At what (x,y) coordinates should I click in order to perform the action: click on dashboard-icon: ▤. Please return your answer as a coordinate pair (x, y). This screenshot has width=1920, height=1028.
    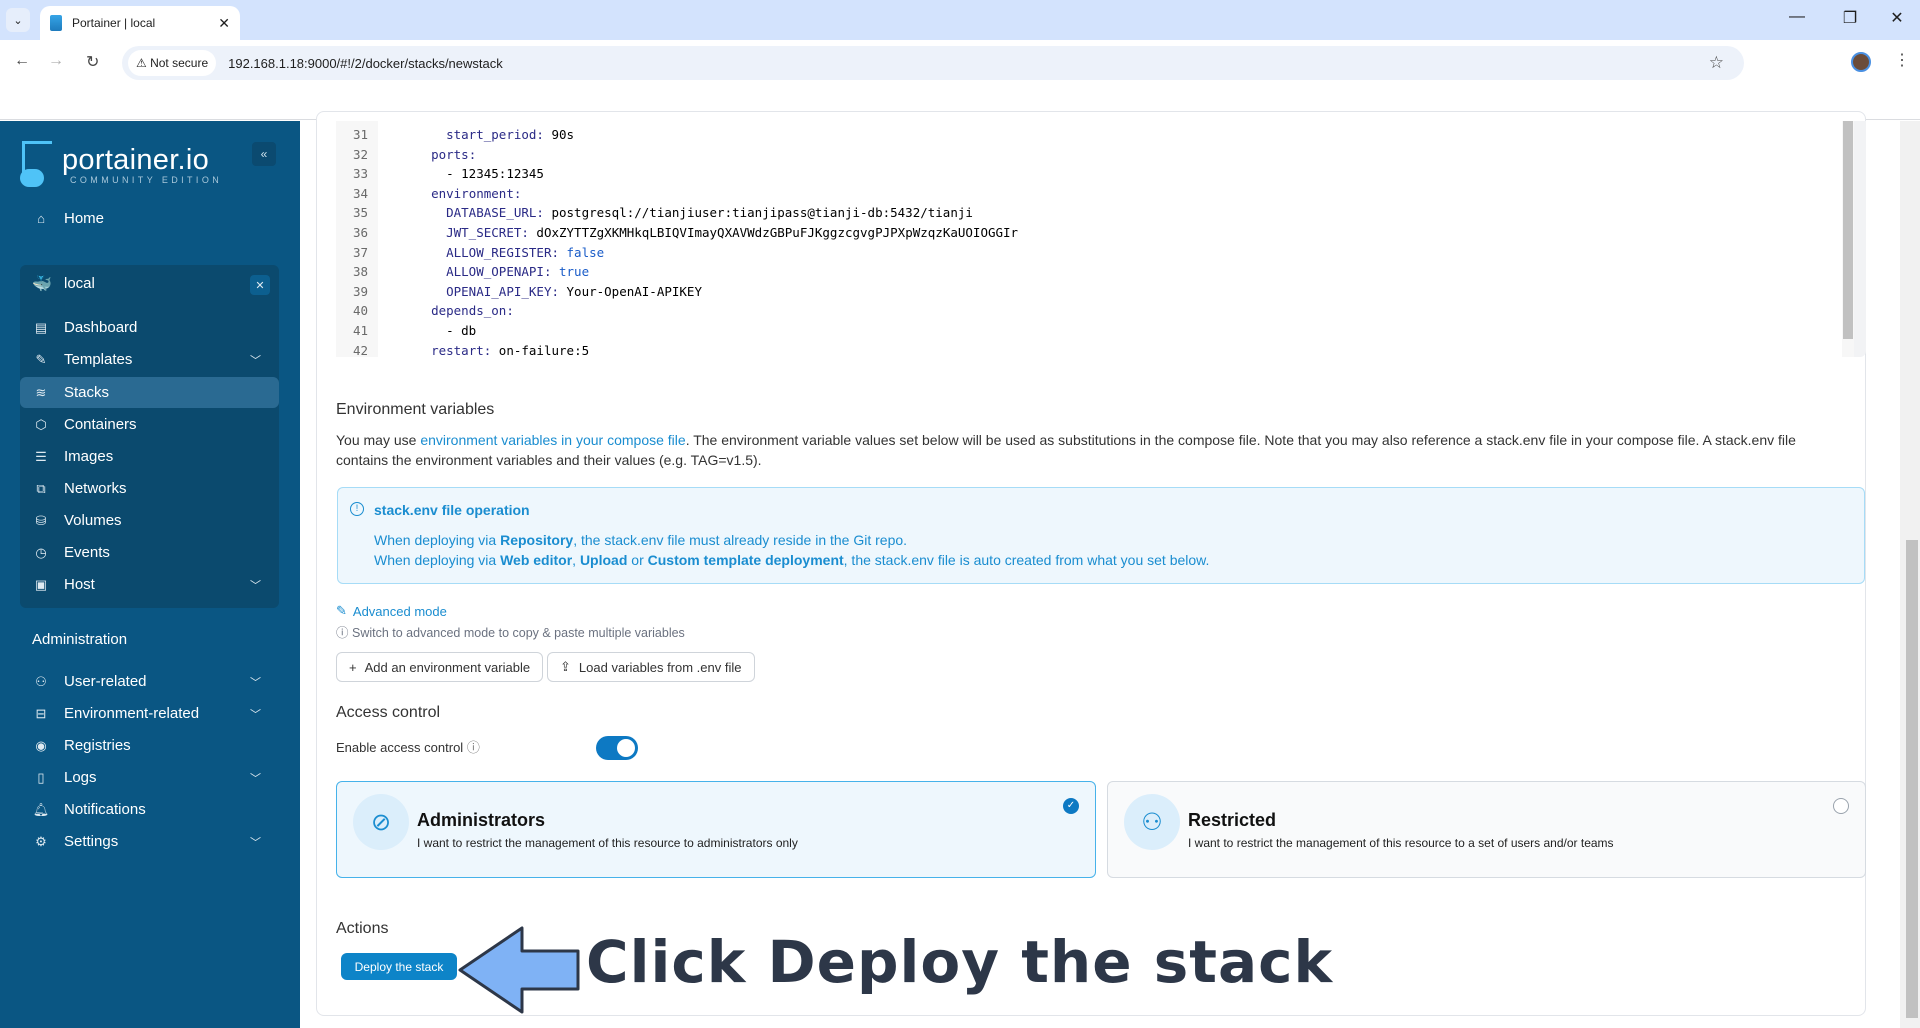
    Looking at the image, I should click on (41, 327).